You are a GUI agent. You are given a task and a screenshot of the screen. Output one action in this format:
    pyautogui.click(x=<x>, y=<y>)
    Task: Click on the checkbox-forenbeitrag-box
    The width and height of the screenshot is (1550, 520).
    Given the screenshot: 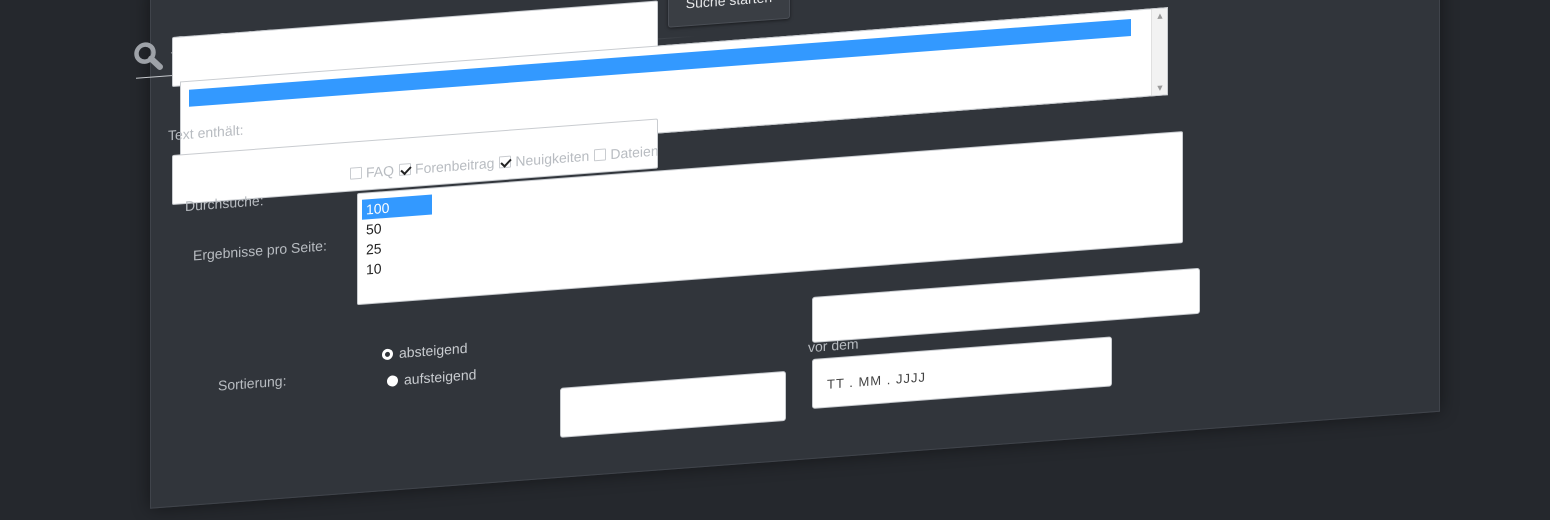 What is the action you would take?
    pyautogui.click(x=405, y=169)
    